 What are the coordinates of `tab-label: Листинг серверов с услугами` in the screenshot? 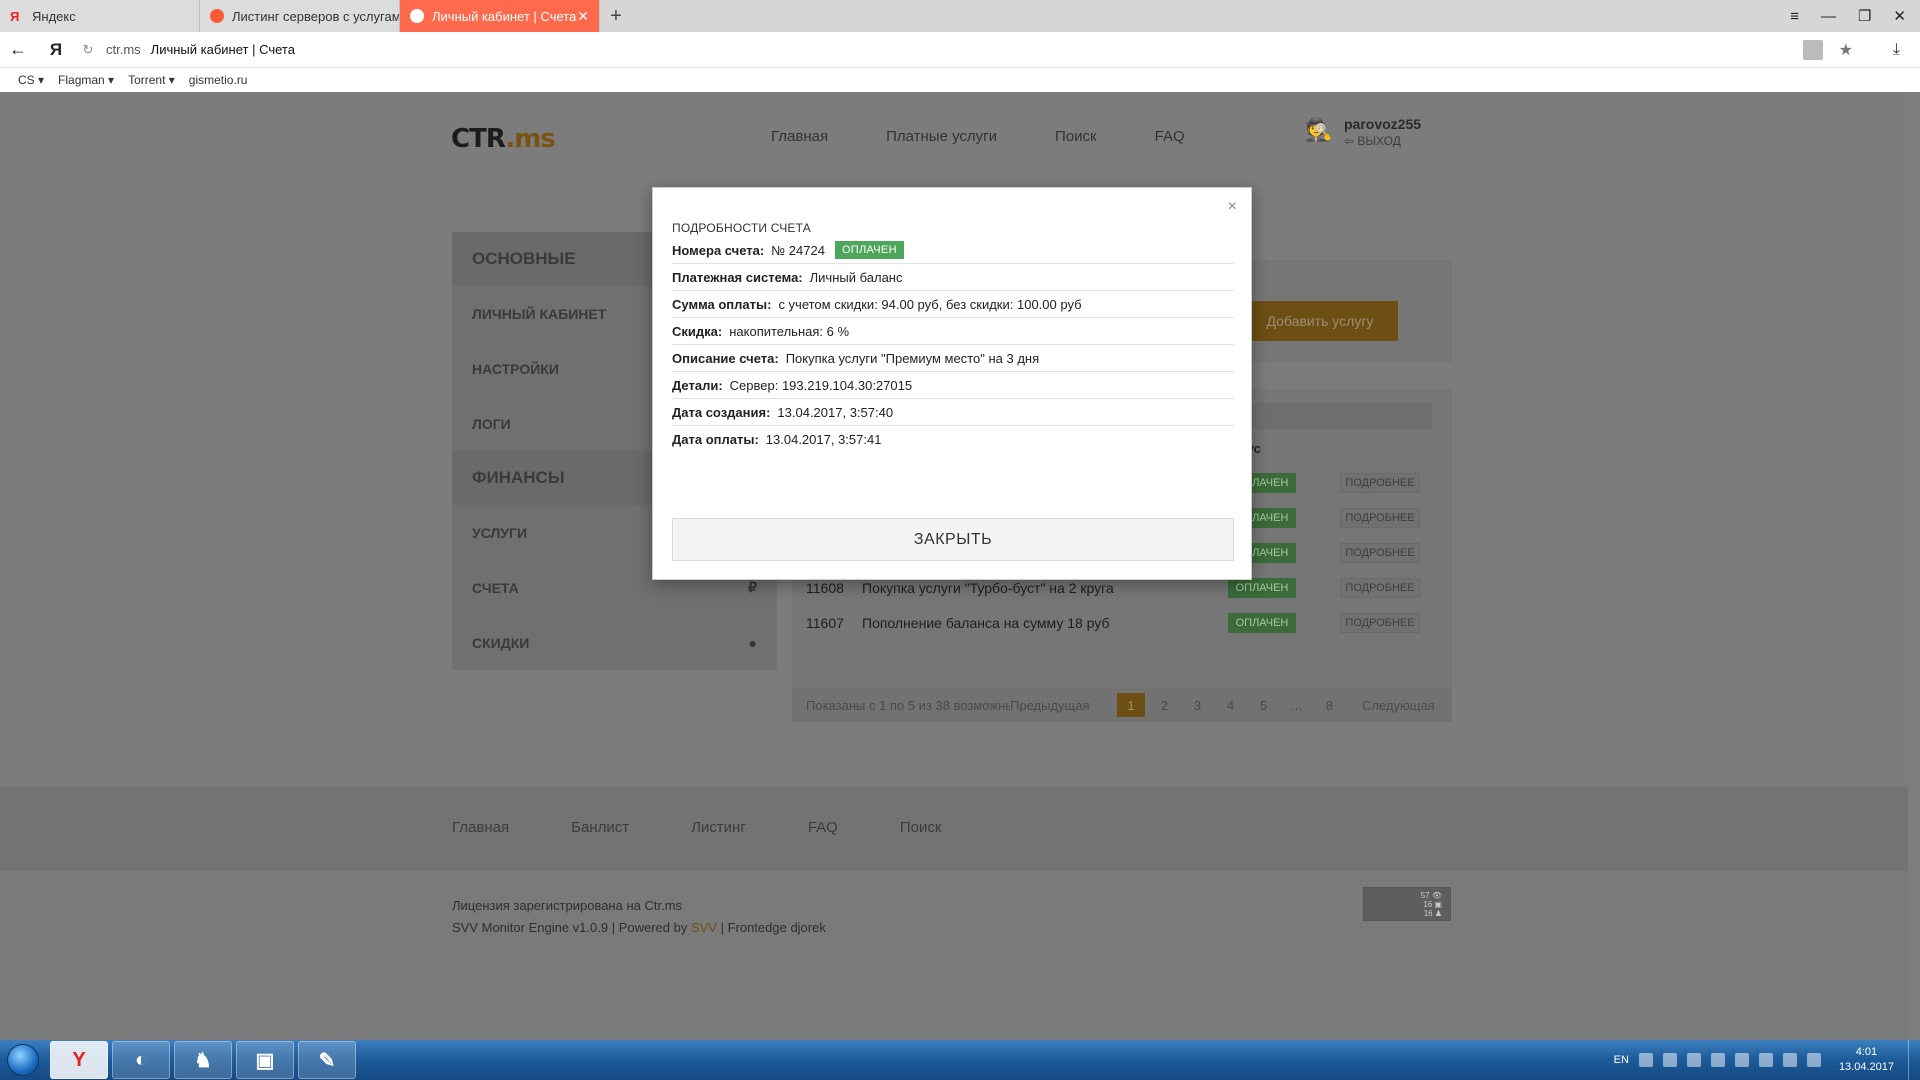 It's located at (316, 16).